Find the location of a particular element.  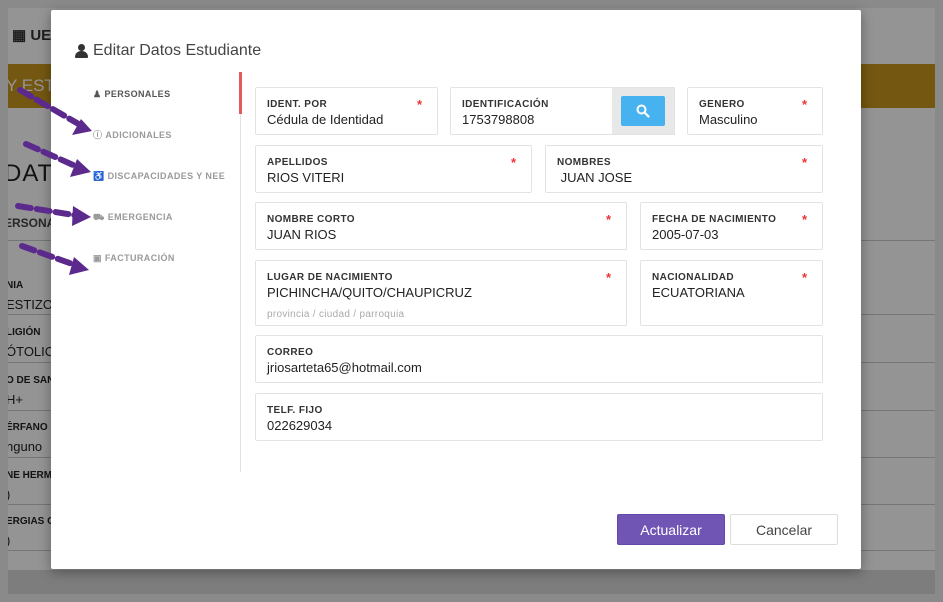

arrow-adicionales is located at coordinates (51, 108).